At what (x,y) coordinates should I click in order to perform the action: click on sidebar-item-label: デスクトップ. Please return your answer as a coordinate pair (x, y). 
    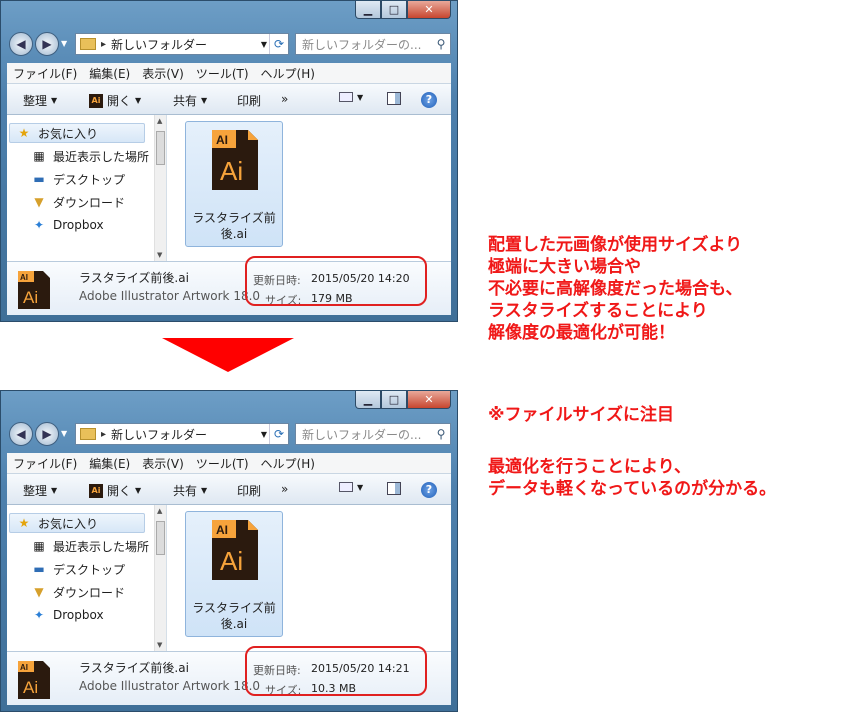
    Looking at the image, I should click on (89, 179).